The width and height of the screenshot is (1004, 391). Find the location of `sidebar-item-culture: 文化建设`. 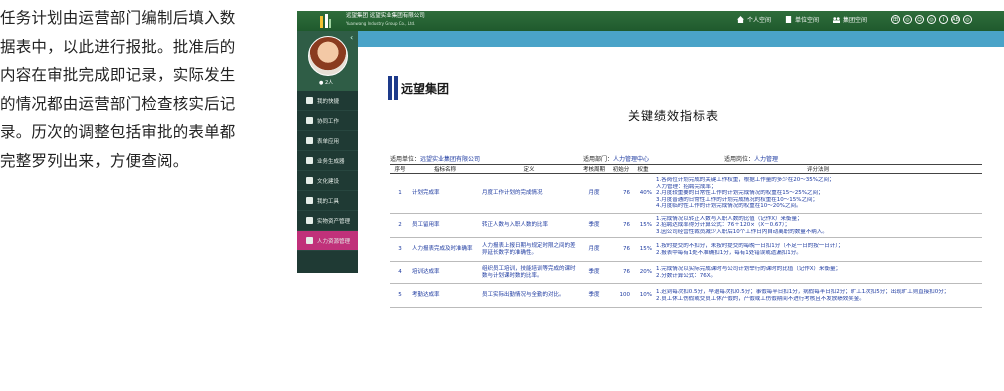

sidebar-item-culture: 文化建设 is located at coordinates (327, 181).